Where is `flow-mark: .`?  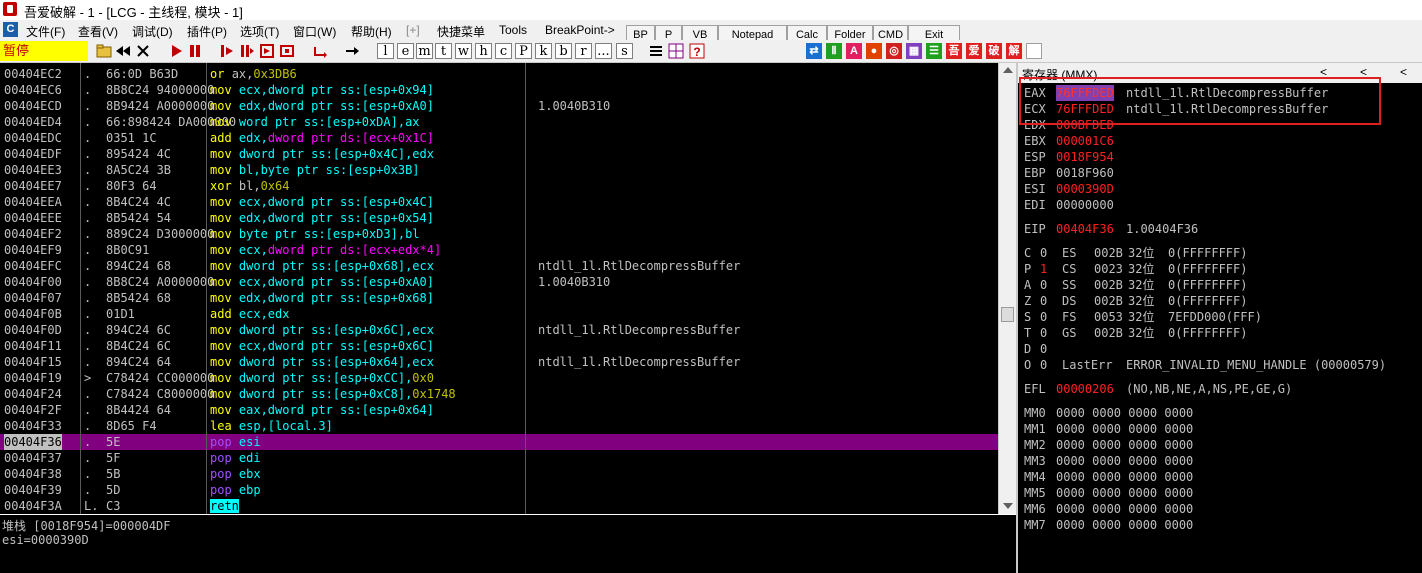 flow-mark: . is located at coordinates (88, 250).